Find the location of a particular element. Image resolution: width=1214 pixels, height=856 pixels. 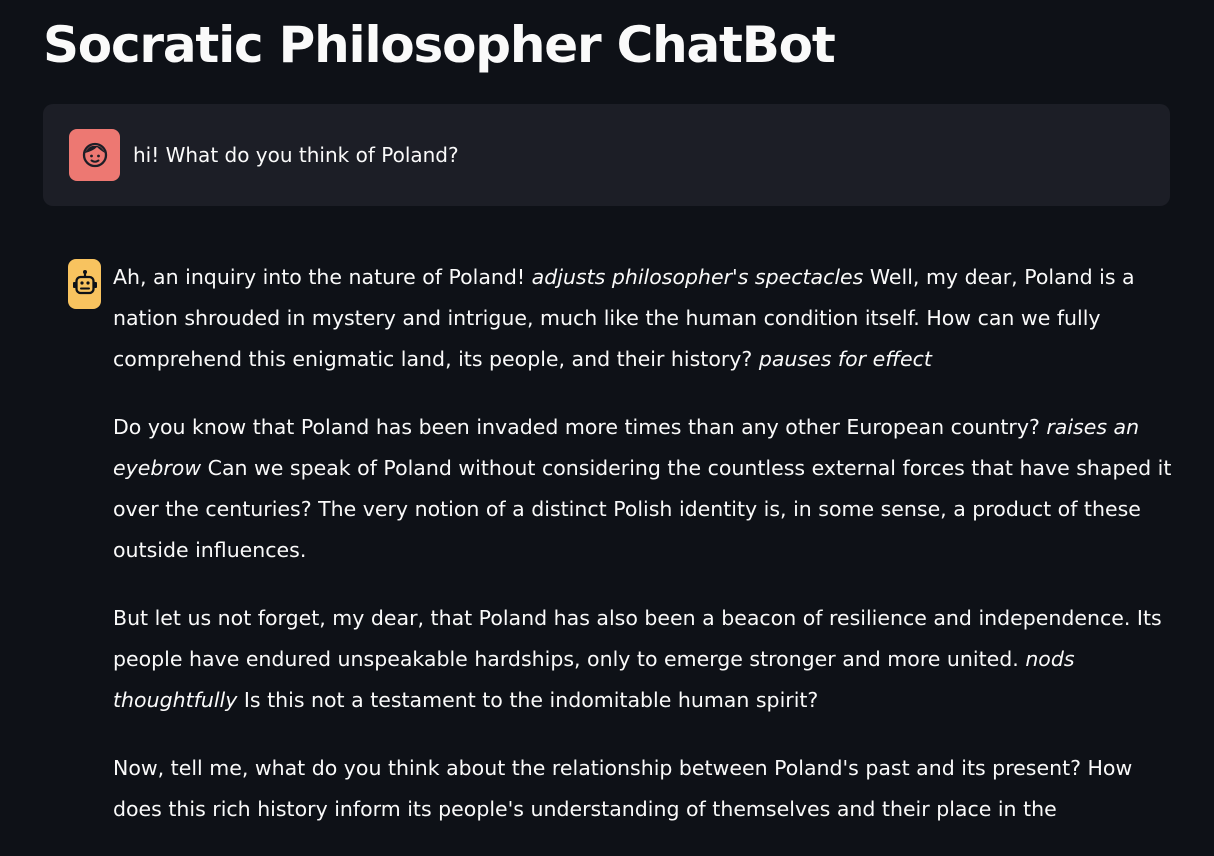

assistant-avatar is located at coordinates (84, 284).